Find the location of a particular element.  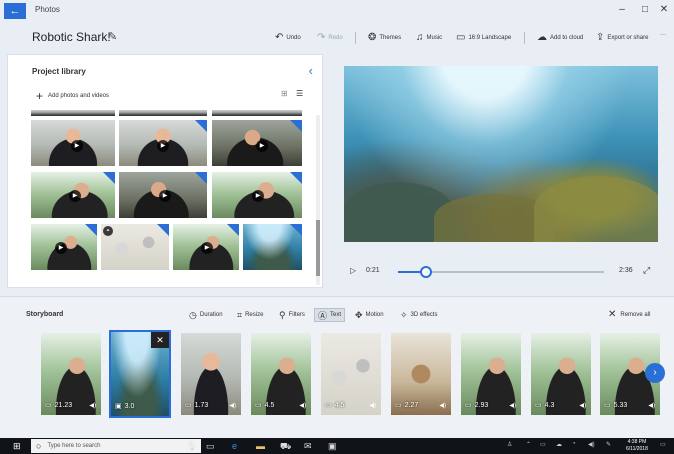

add-photos-button: + Add photos and videos is located at coordinates (72, 96).